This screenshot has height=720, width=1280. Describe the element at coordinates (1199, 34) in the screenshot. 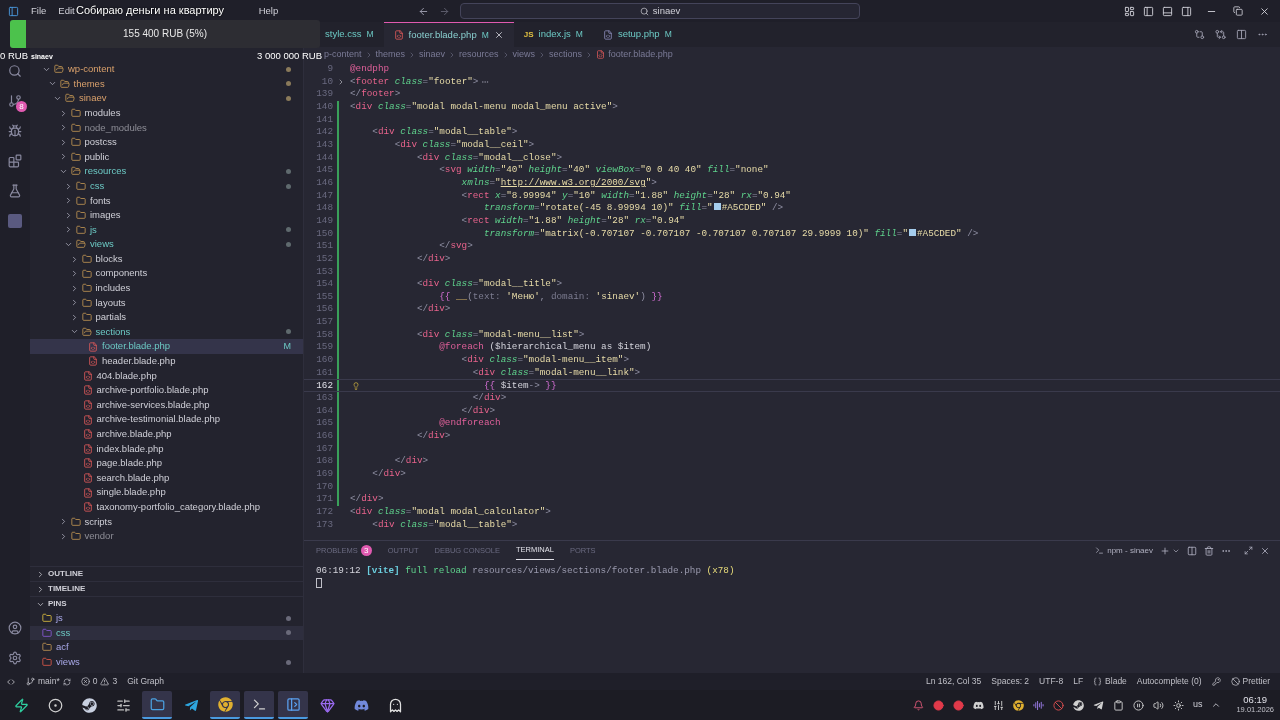

I see `compare-icon` at that location.